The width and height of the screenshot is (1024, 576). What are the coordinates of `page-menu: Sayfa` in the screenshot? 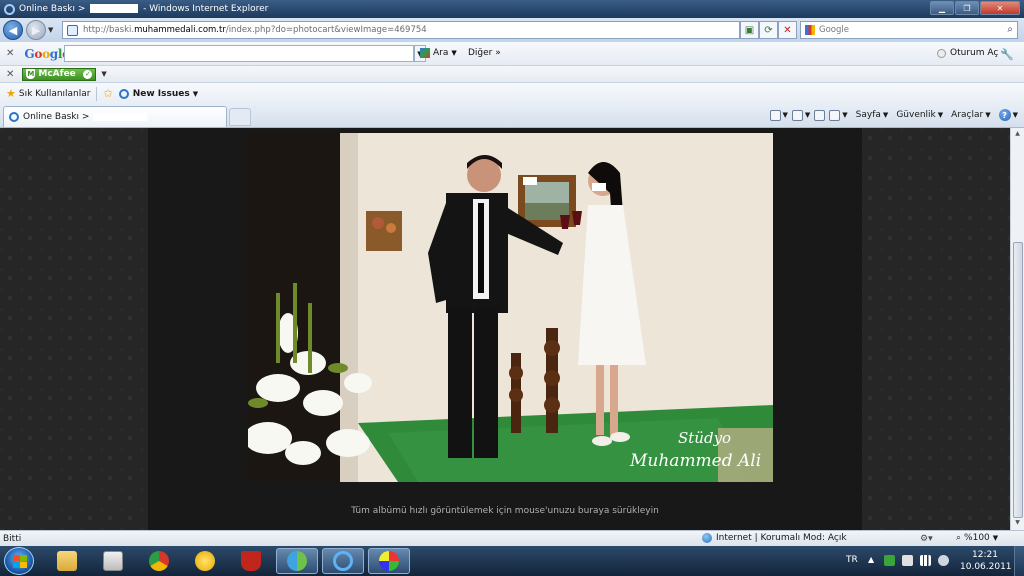 It's located at (868, 115).